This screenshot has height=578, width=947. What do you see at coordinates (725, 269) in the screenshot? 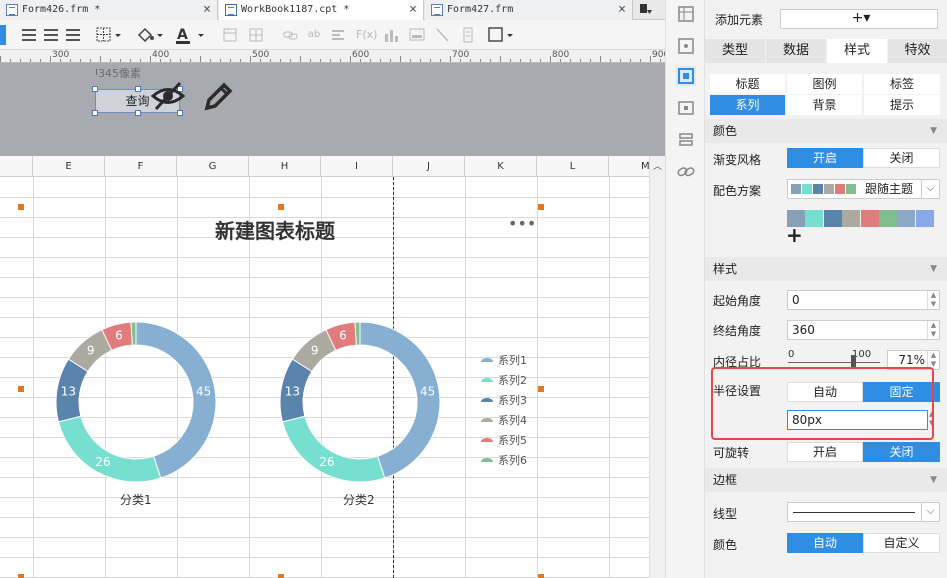
I see `section-title: 样式` at bounding box center [725, 269].